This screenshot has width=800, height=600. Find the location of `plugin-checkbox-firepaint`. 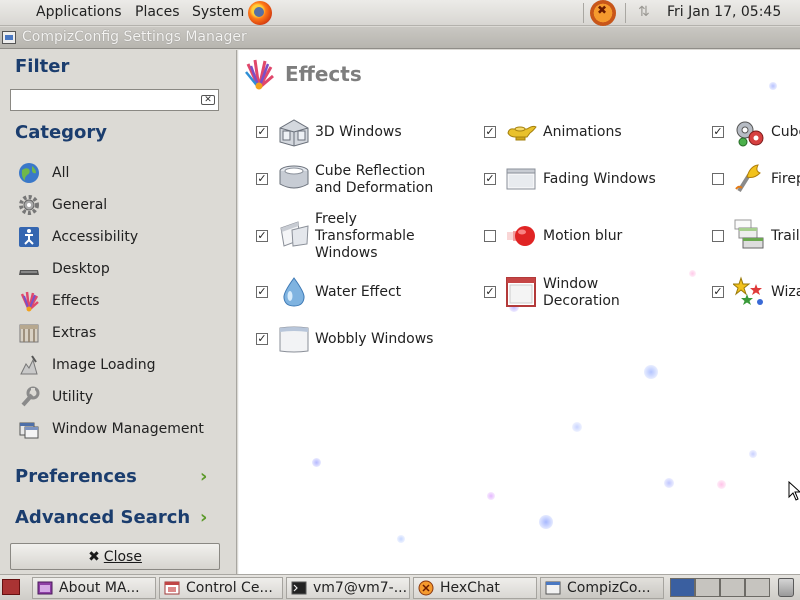

plugin-checkbox-firepaint is located at coordinates (718, 179).